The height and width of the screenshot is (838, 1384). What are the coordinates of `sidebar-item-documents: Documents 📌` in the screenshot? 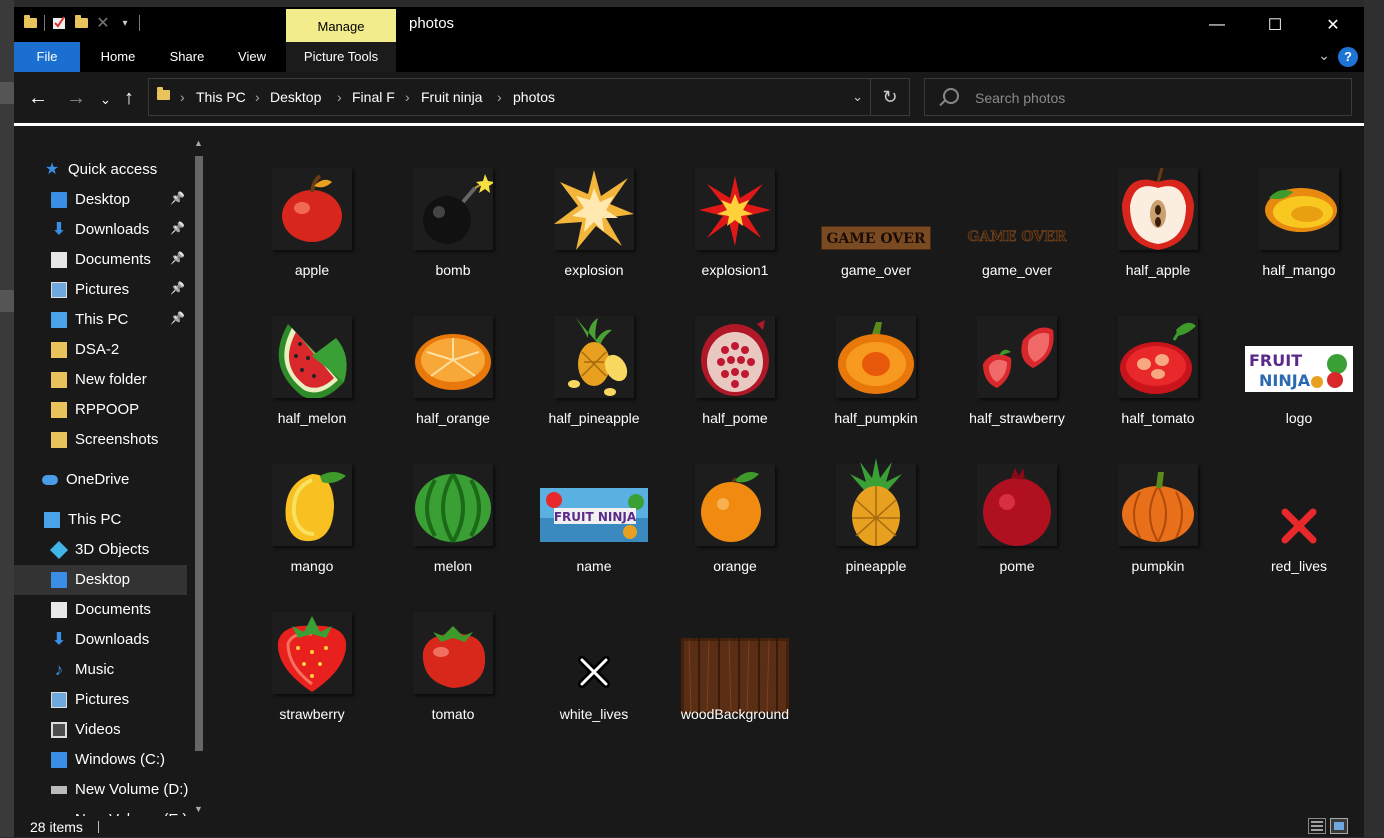 It's located at (100, 260).